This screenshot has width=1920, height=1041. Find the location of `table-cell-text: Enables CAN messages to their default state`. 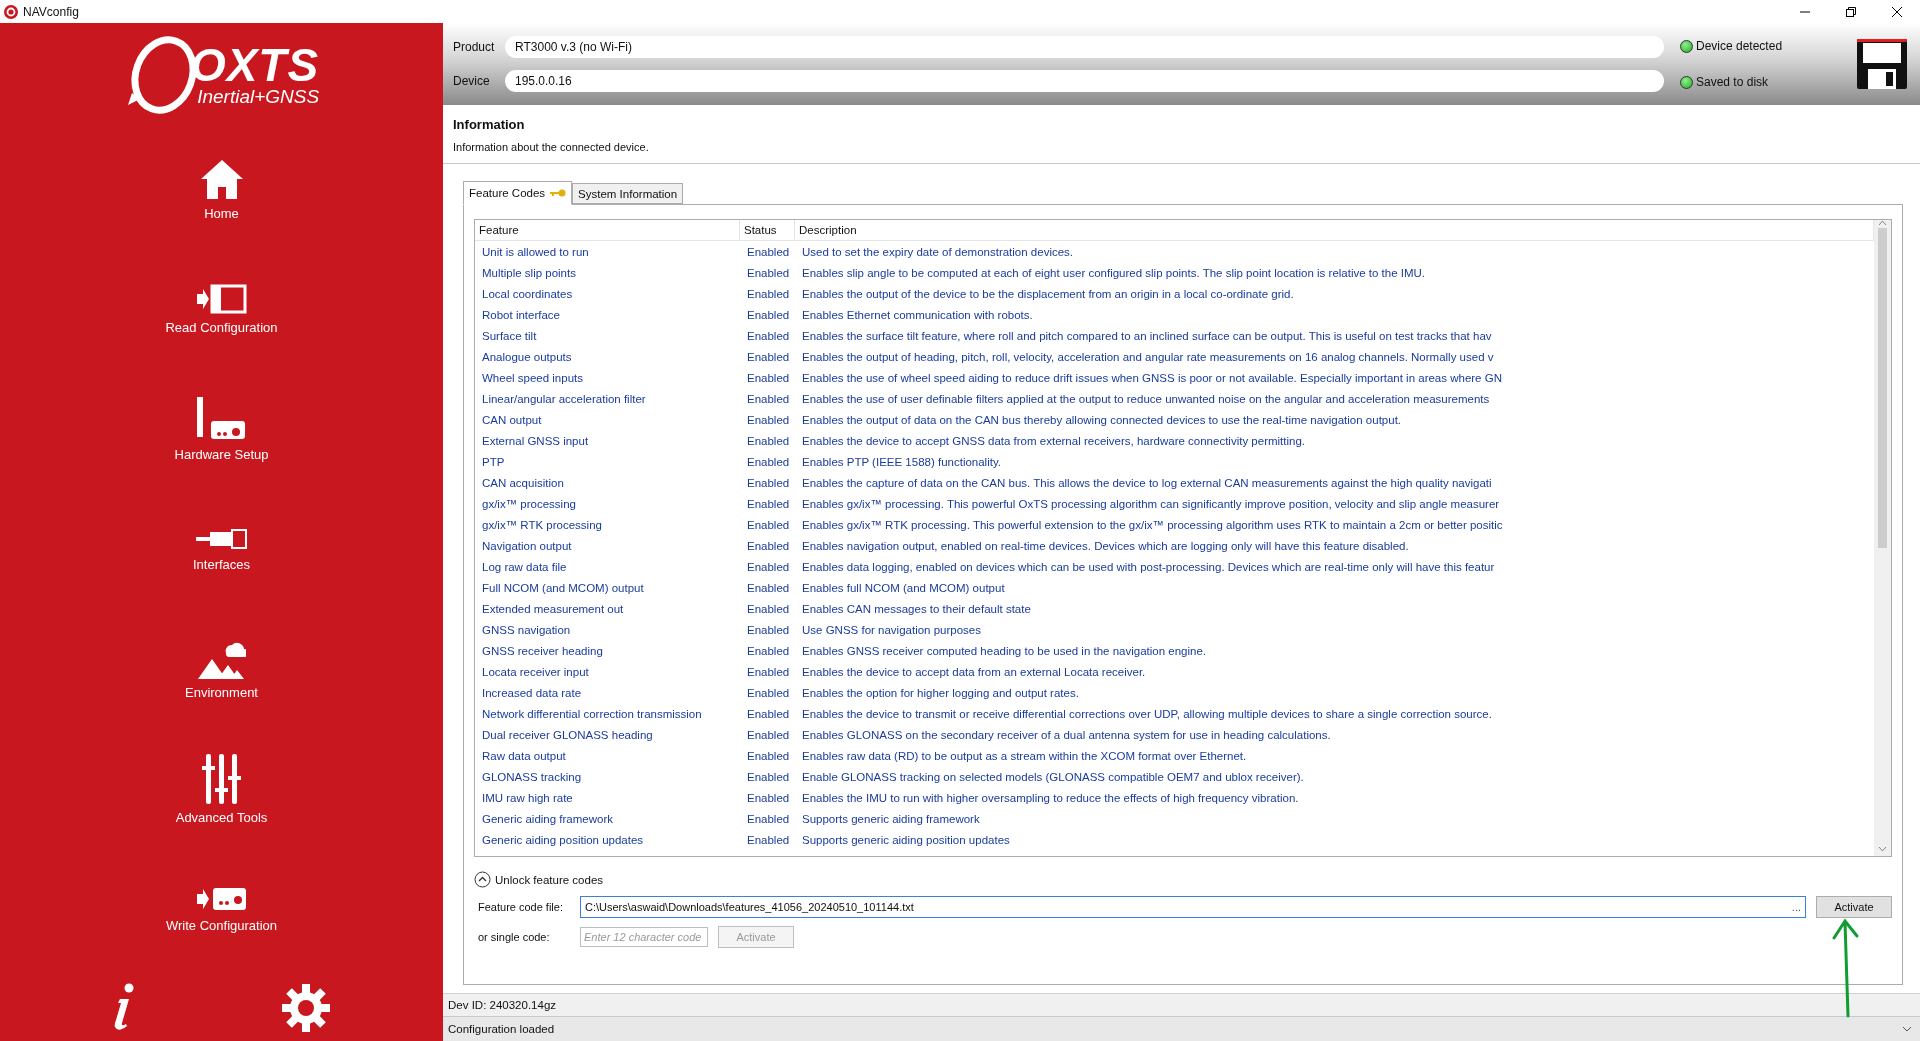

table-cell-text: Enables CAN messages to their default state is located at coordinates (916, 608).